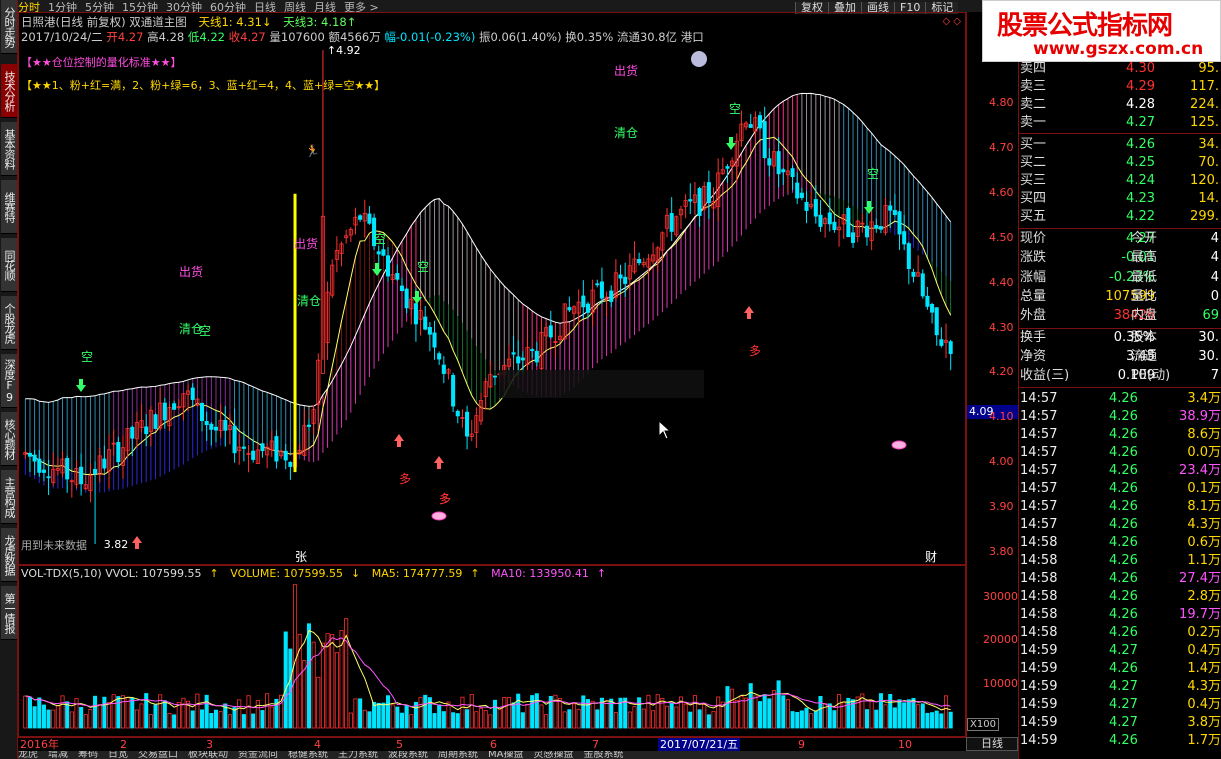 The width and height of the screenshot is (1221, 759). I want to click on period-tab-5: 60分钟, so click(228, 7).